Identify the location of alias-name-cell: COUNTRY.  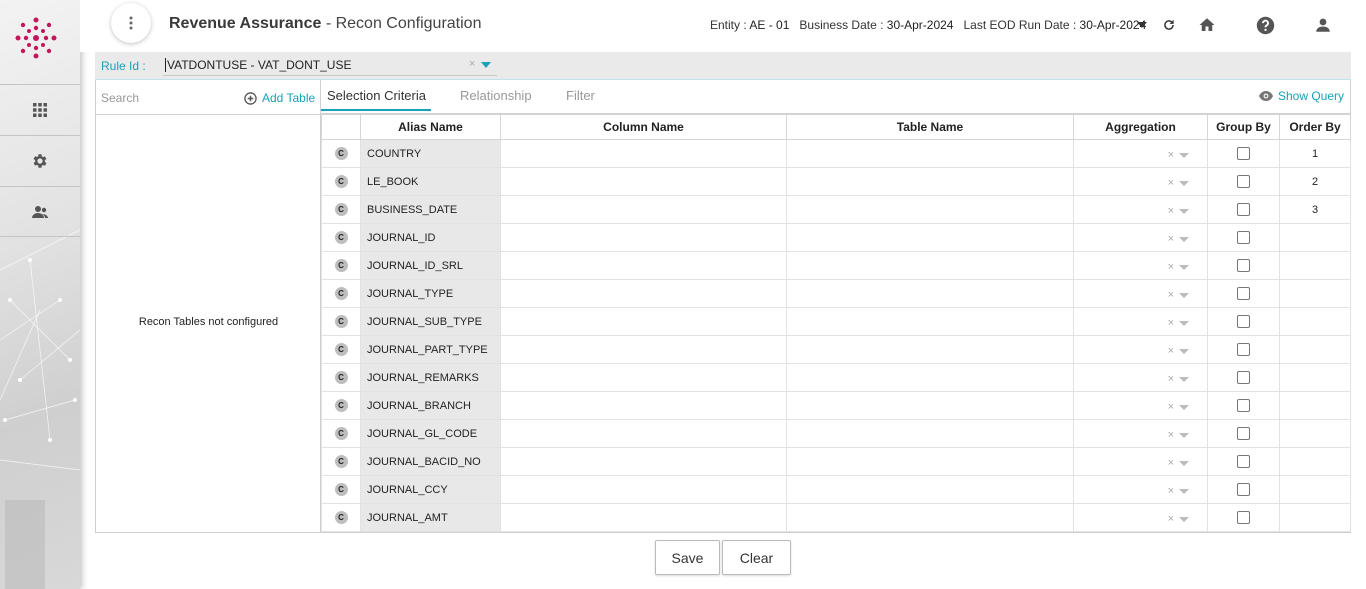
(430, 153).